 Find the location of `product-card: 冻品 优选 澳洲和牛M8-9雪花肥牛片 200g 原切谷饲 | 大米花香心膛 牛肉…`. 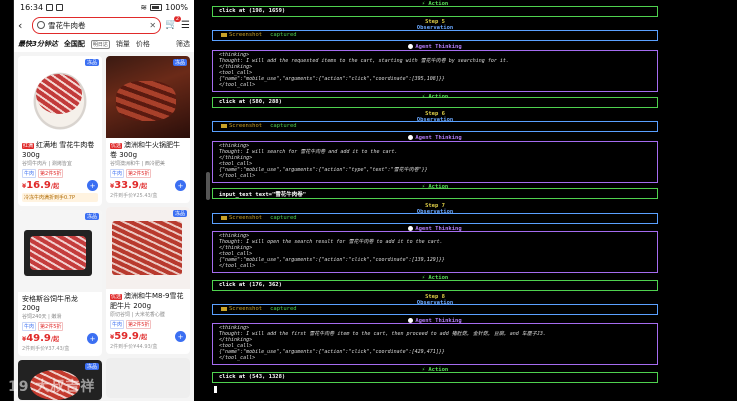

product-card: 冻品 优选 澳洲和牛M8-9雪花肥牛片 200g 原切谷饲 | 大米花香心膛 牛肉… is located at coordinates (148, 280).